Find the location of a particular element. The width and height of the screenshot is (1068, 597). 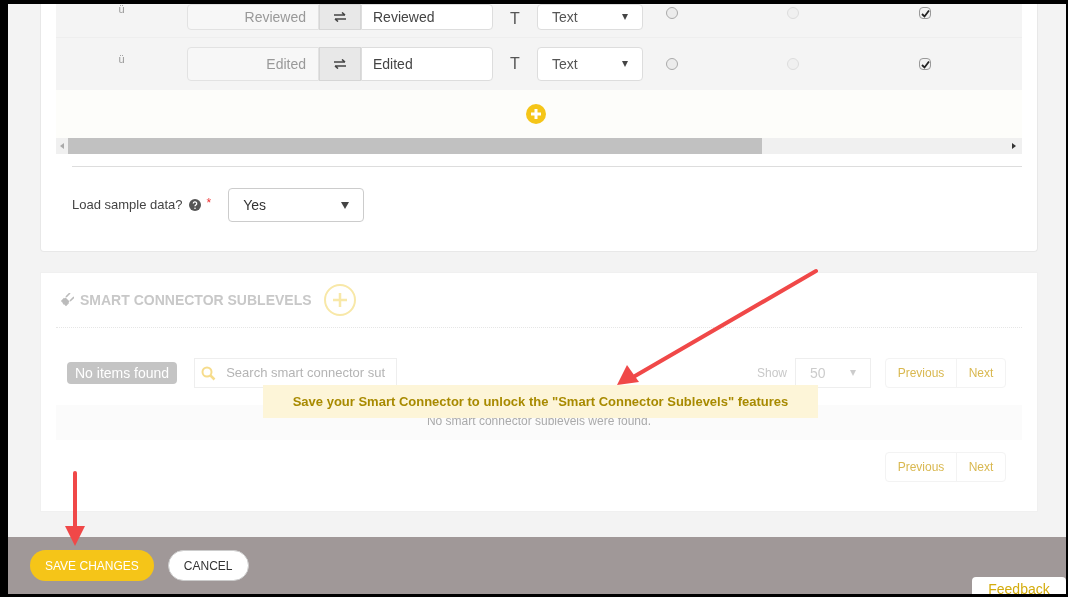

search-icon is located at coordinates (209, 373).